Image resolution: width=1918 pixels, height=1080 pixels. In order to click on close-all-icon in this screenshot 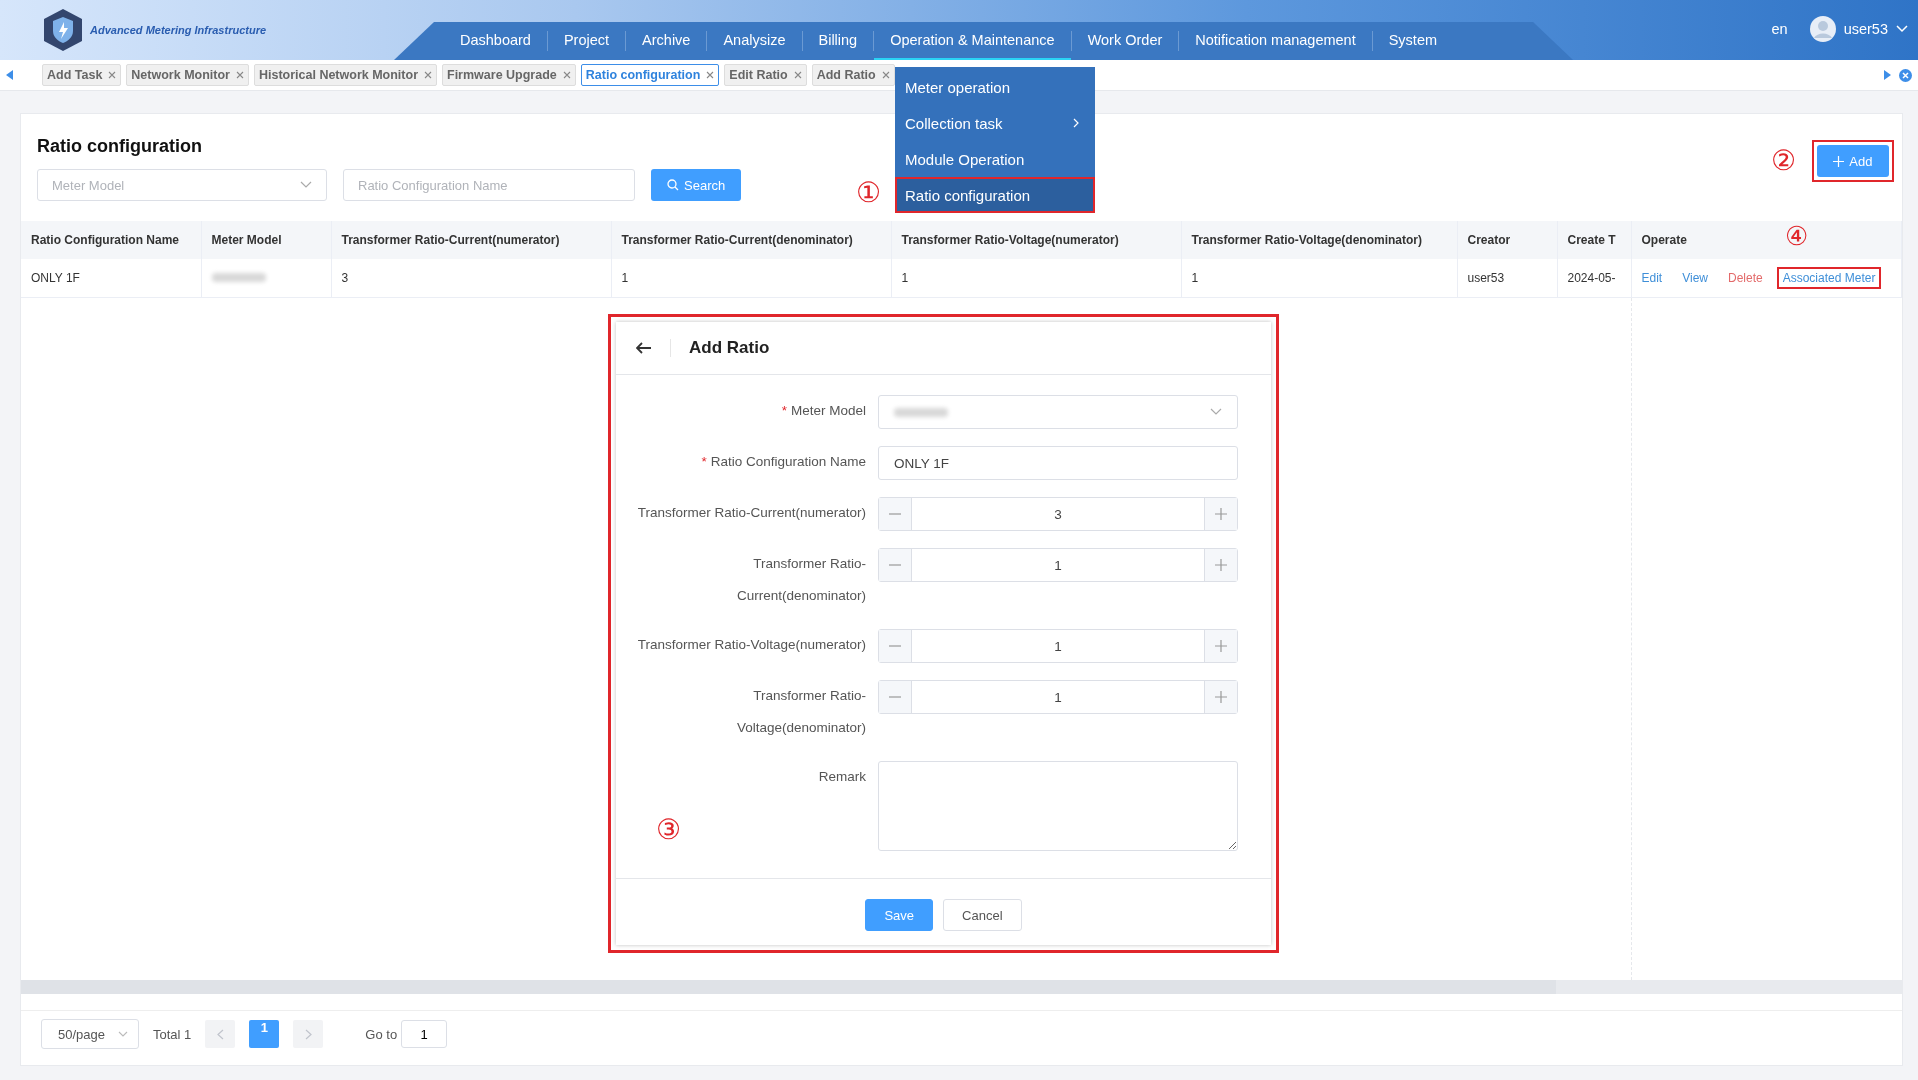, I will do `click(1905, 75)`.